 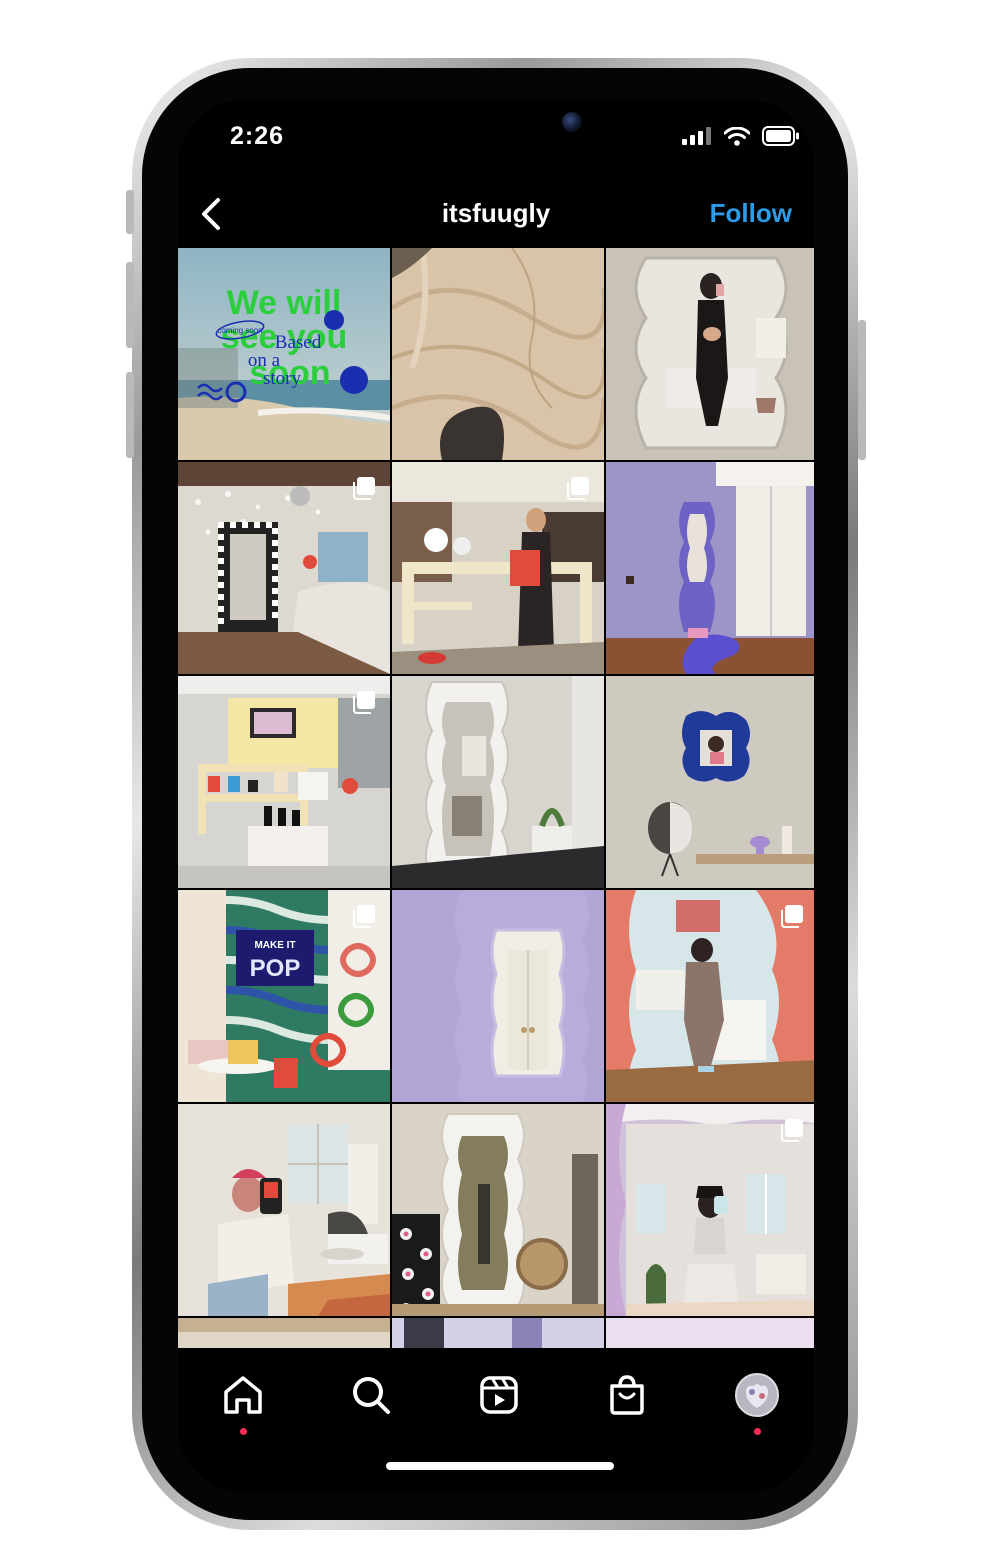 What do you see at coordinates (751, 213) in the screenshot?
I see `follow-button: Follow` at bounding box center [751, 213].